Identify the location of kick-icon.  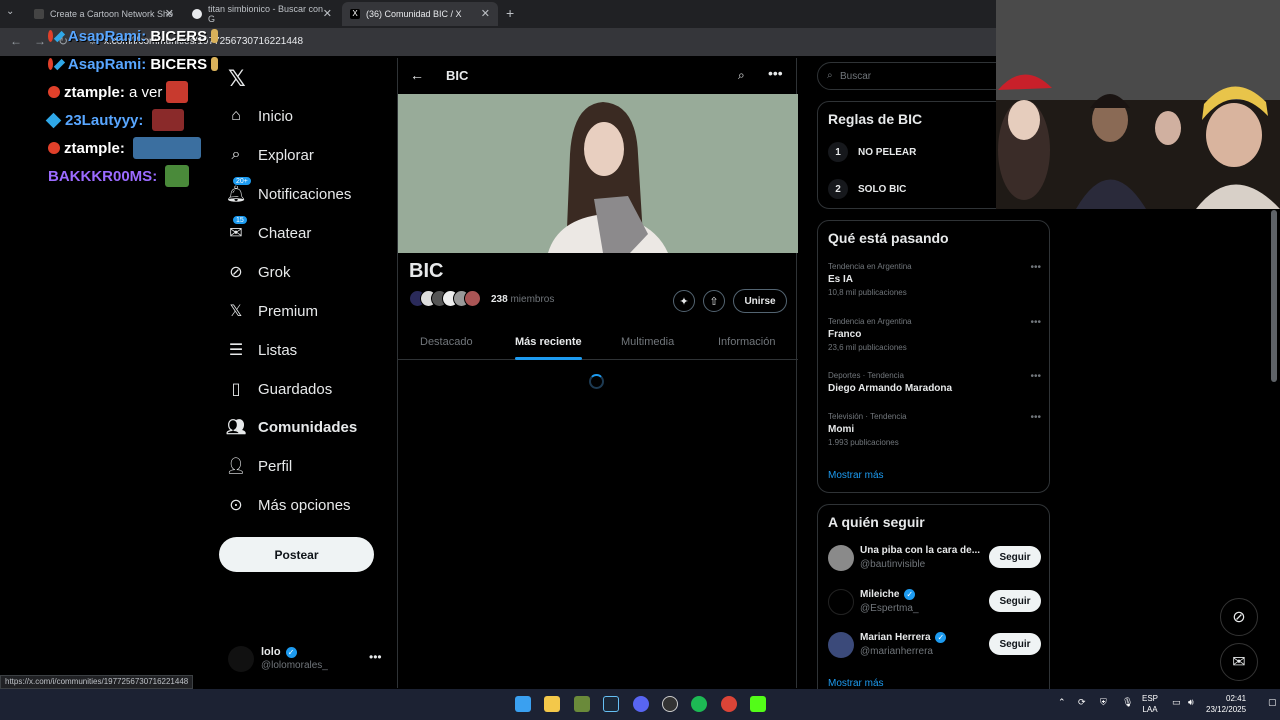
(758, 704).